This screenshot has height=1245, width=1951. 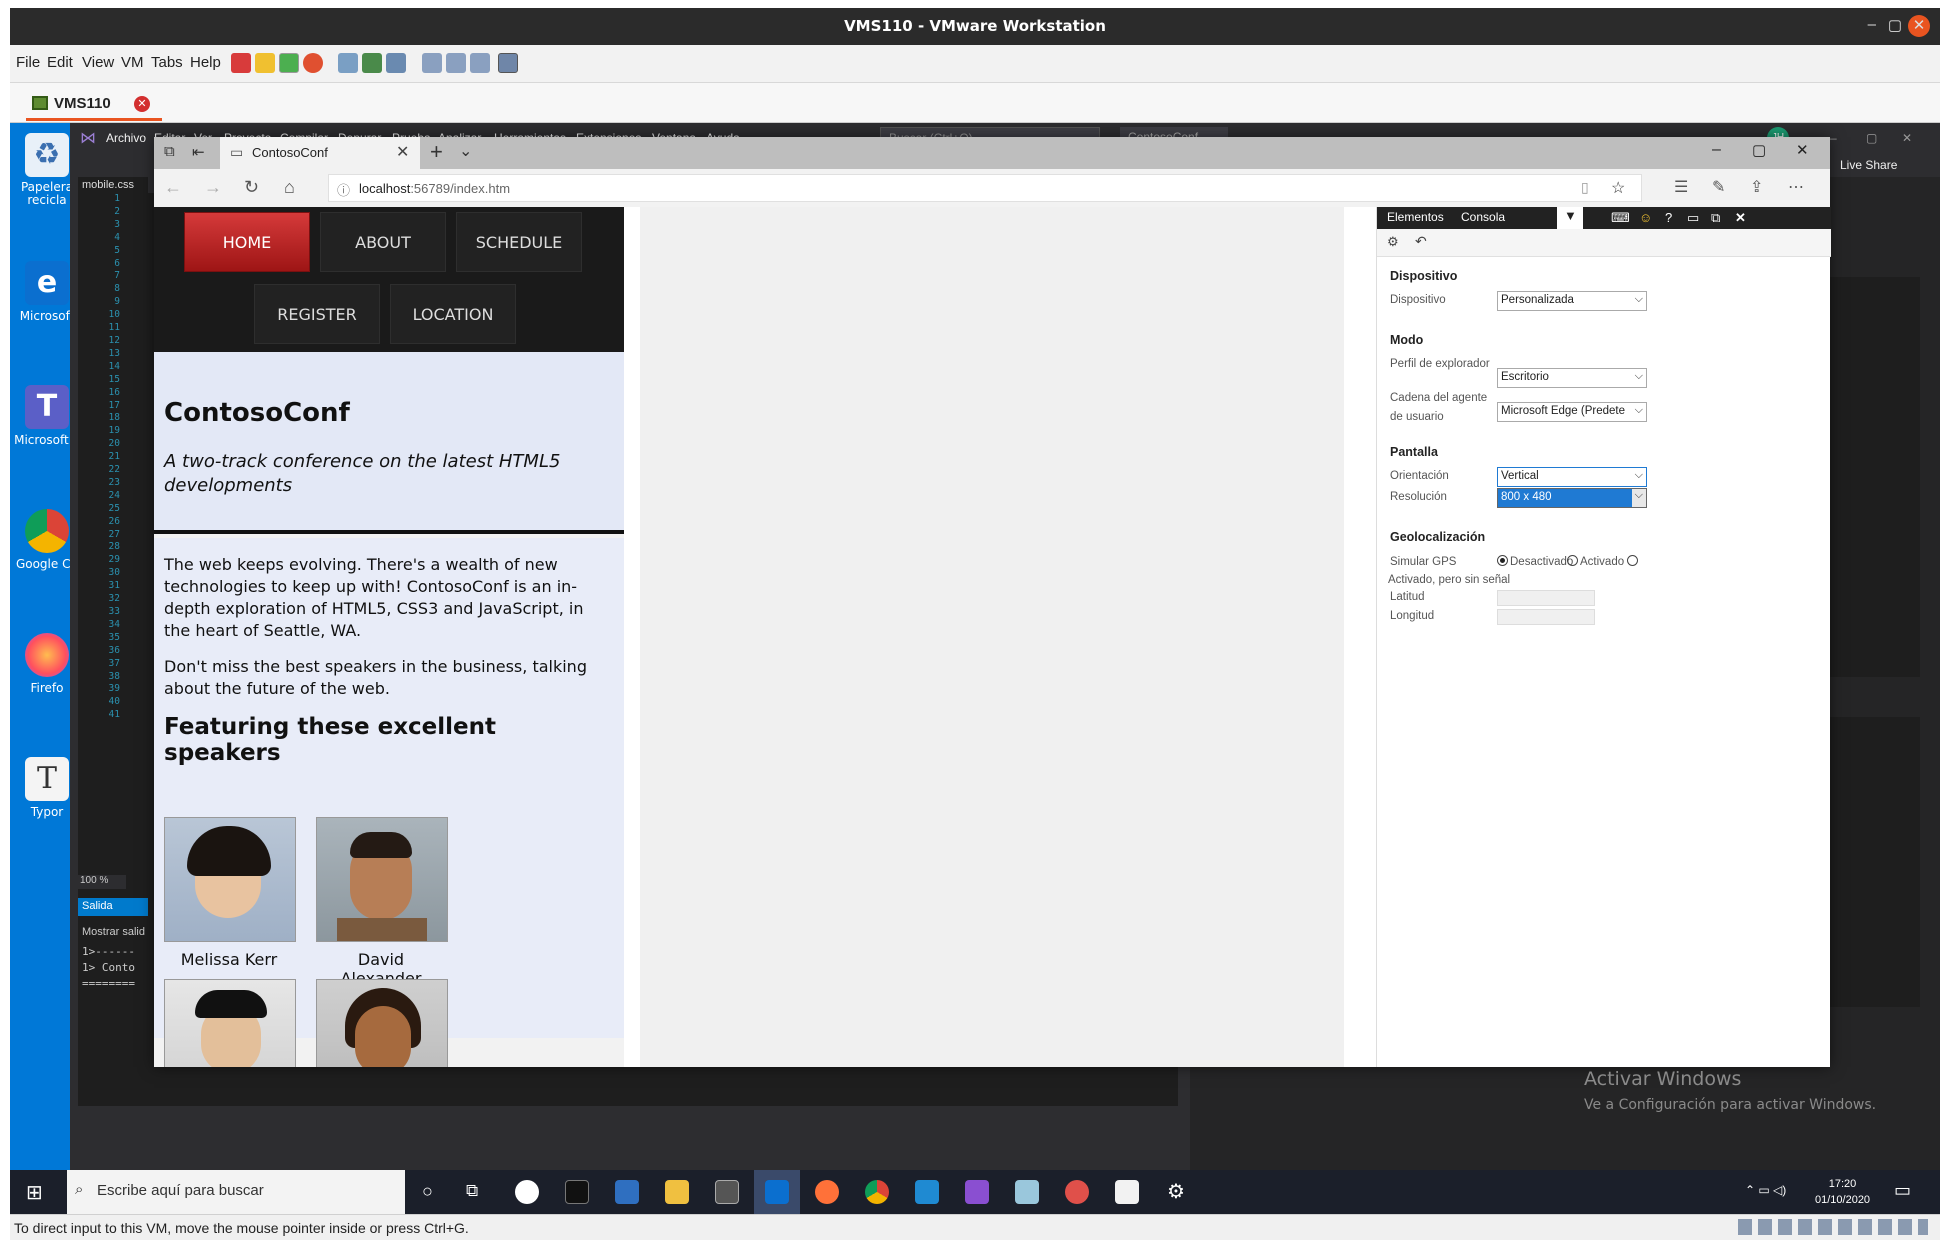 I want to click on menu-view: View, so click(x=98, y=62).